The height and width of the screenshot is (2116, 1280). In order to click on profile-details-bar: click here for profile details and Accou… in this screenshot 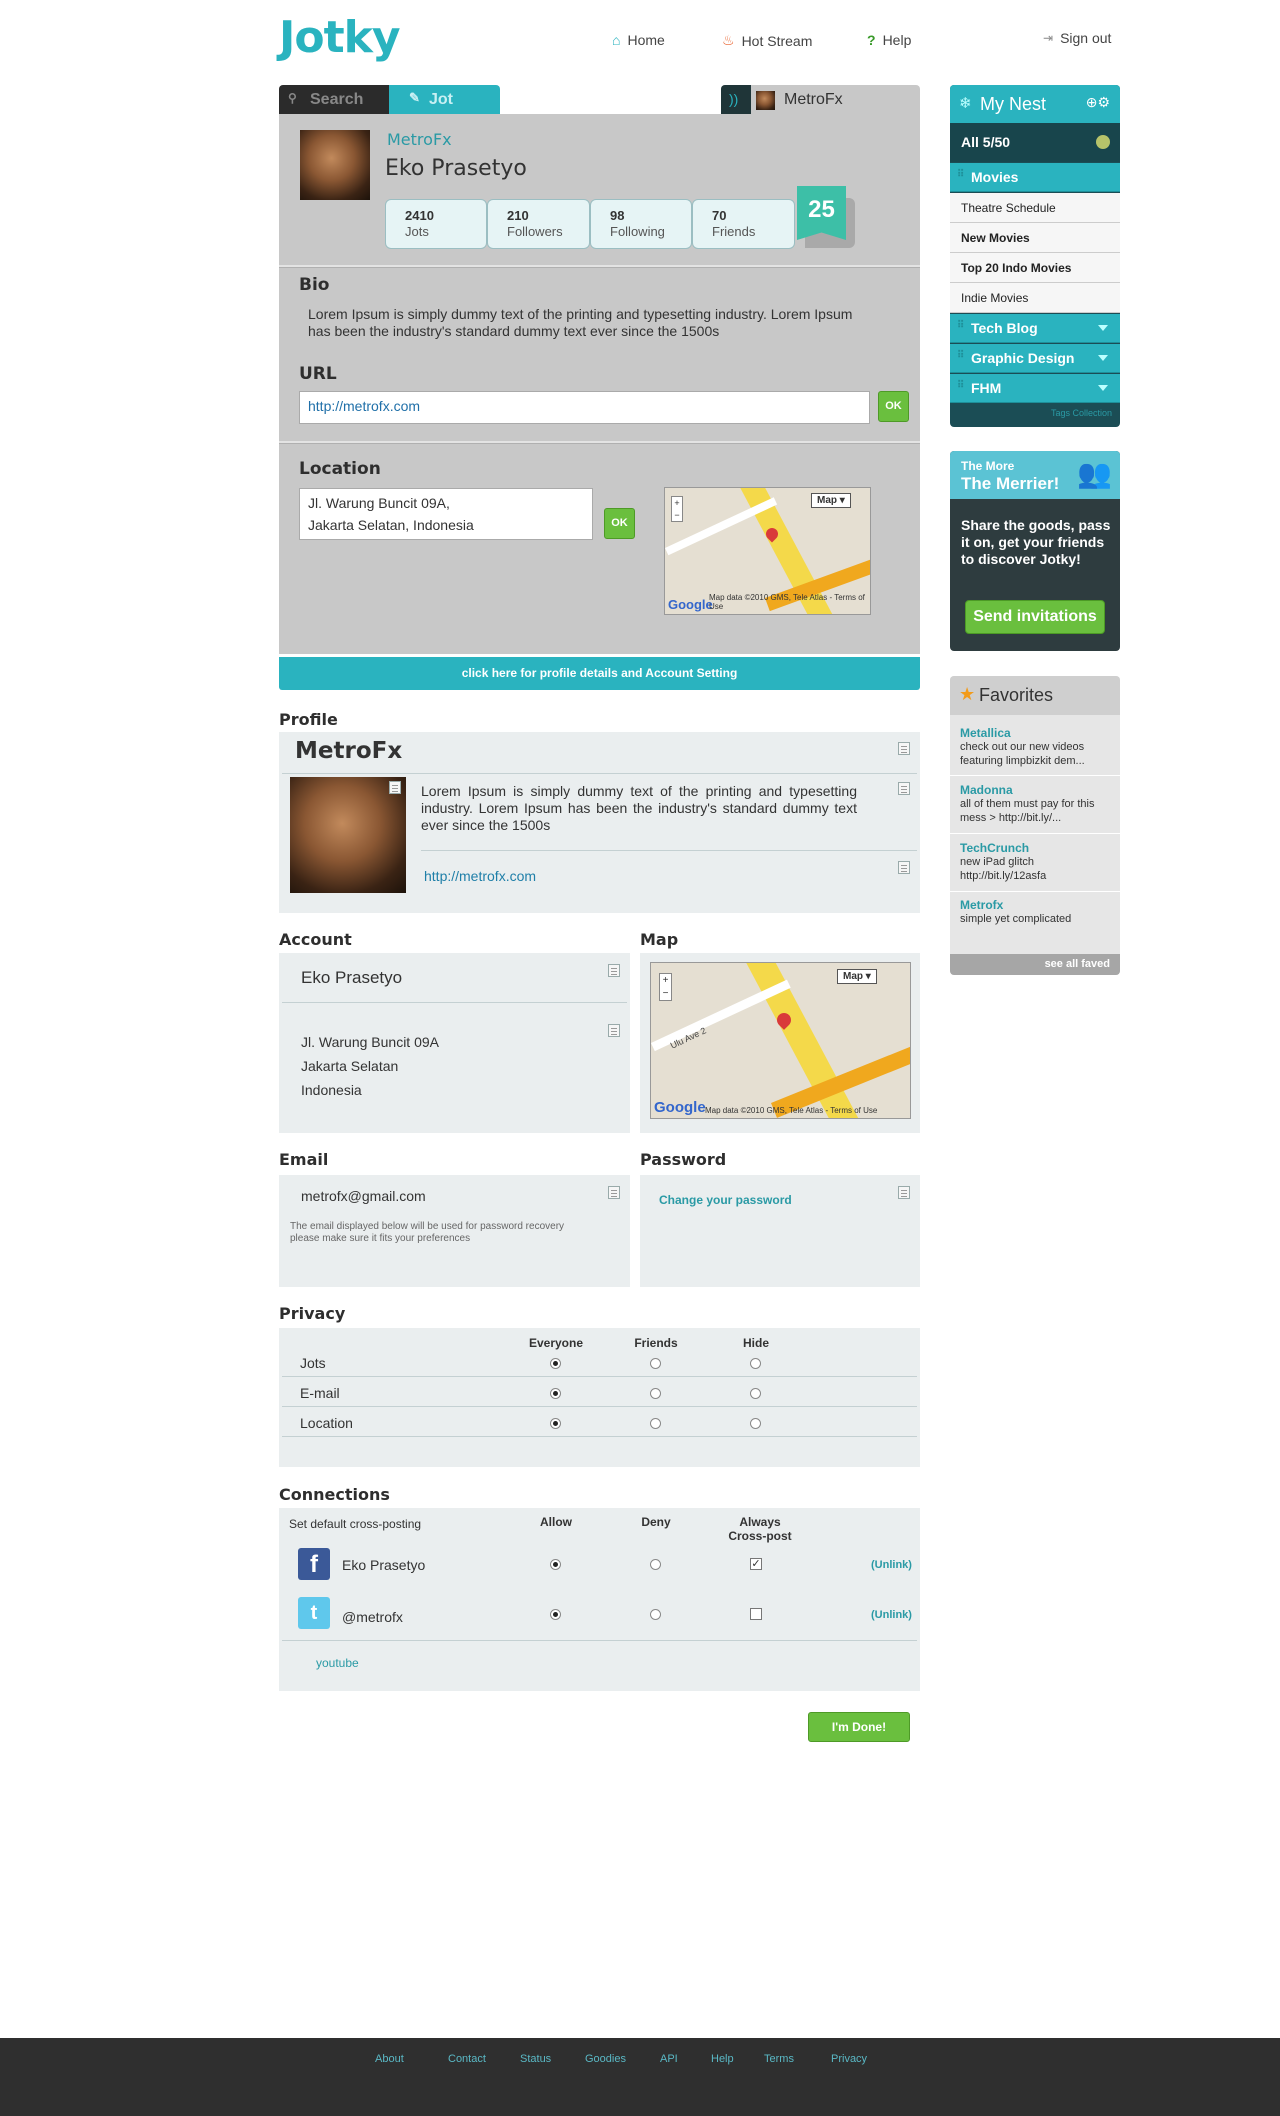, I will do `click(599, 673)`.